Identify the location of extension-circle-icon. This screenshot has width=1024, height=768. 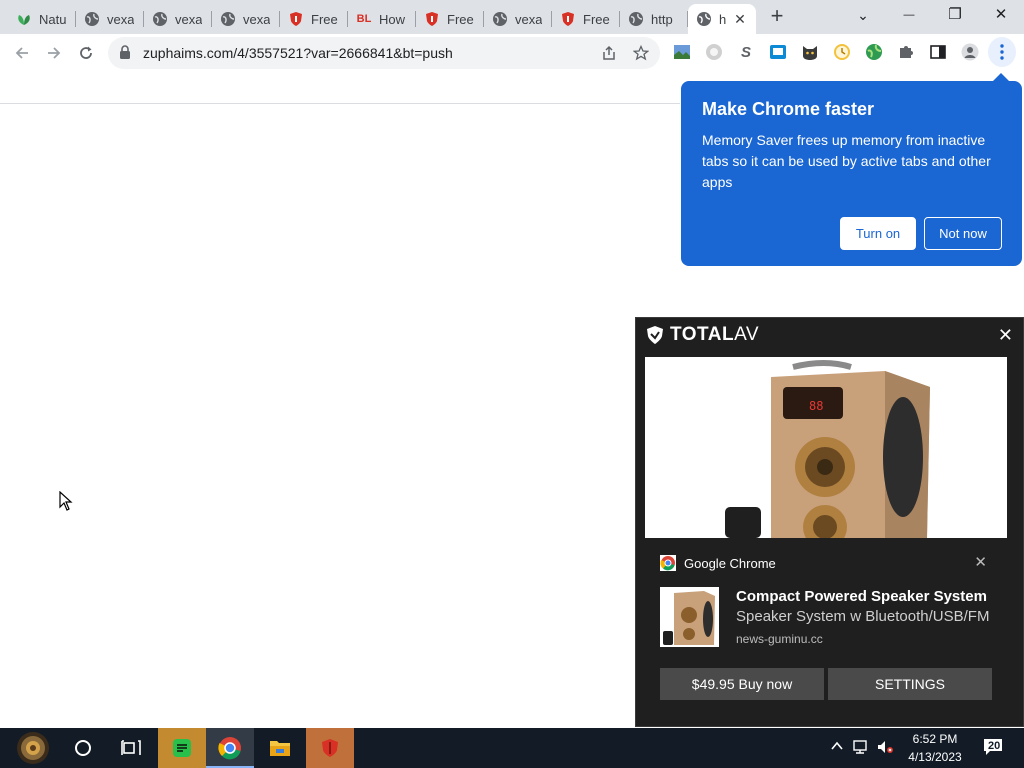
(714, 52).